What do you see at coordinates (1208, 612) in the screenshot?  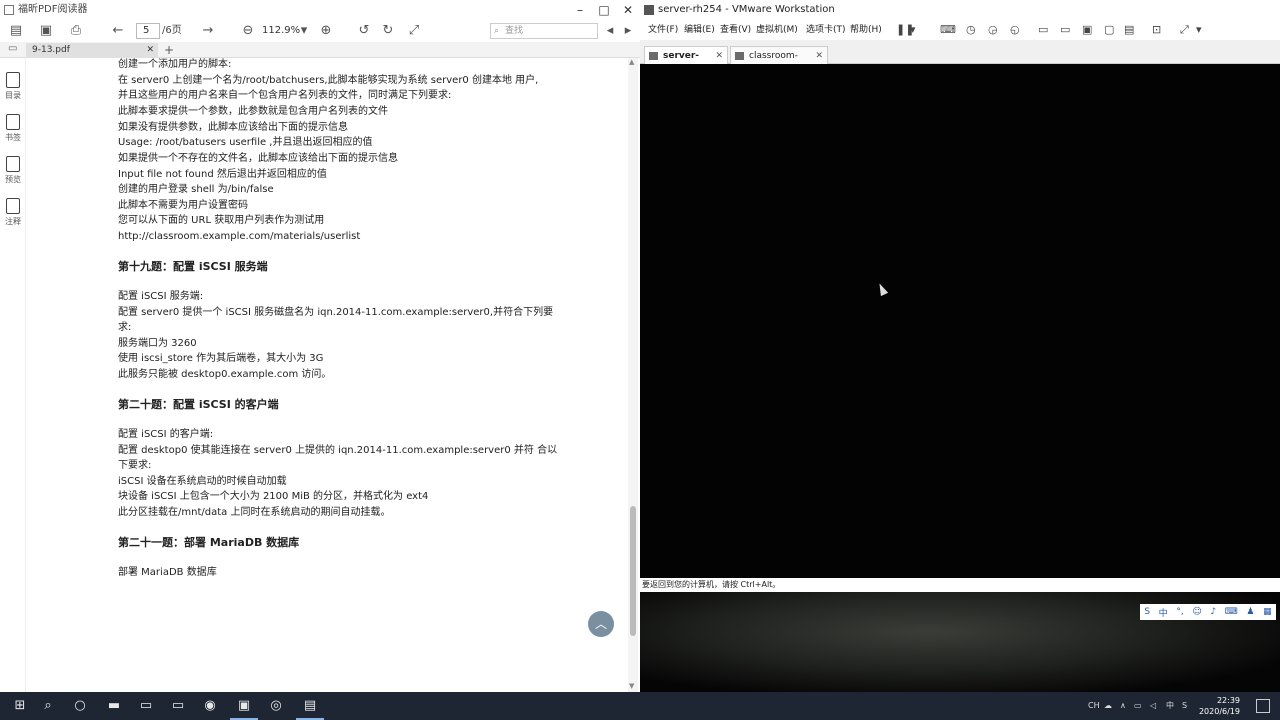 I see `ime-toolbar: S 中 °, ☺ ♪ ⌨ ♟ ▦` at bounding box center [1208, 612].